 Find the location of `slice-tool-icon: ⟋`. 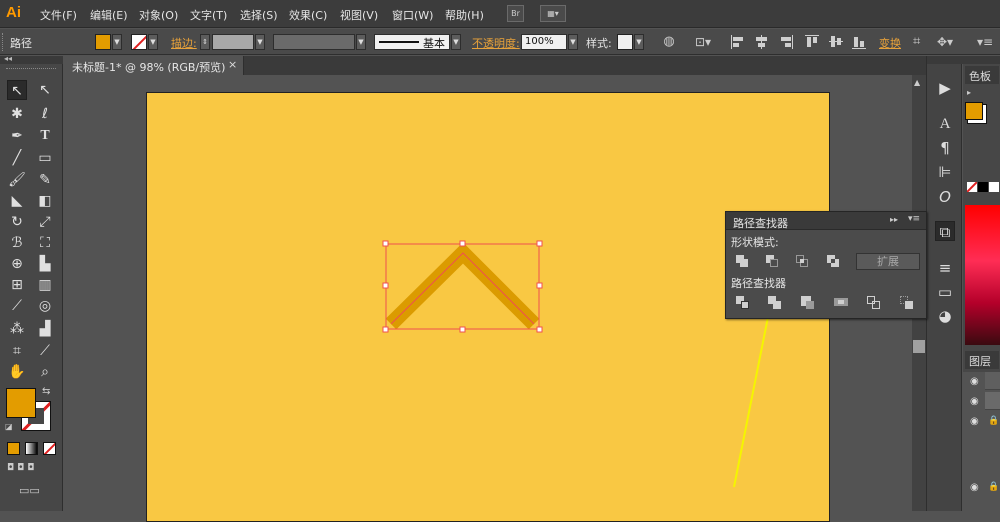

slice-tool-icon: ⟋ is located at coordinates (45, 351).